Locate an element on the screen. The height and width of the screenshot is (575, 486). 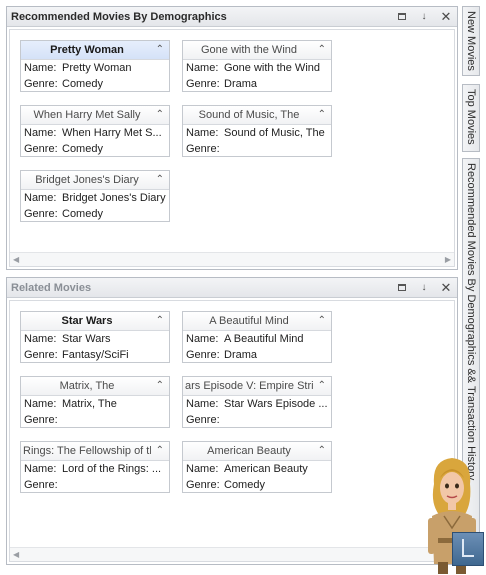
name-value: Bridget Jones's Diary is located at coordinates (114, 198).